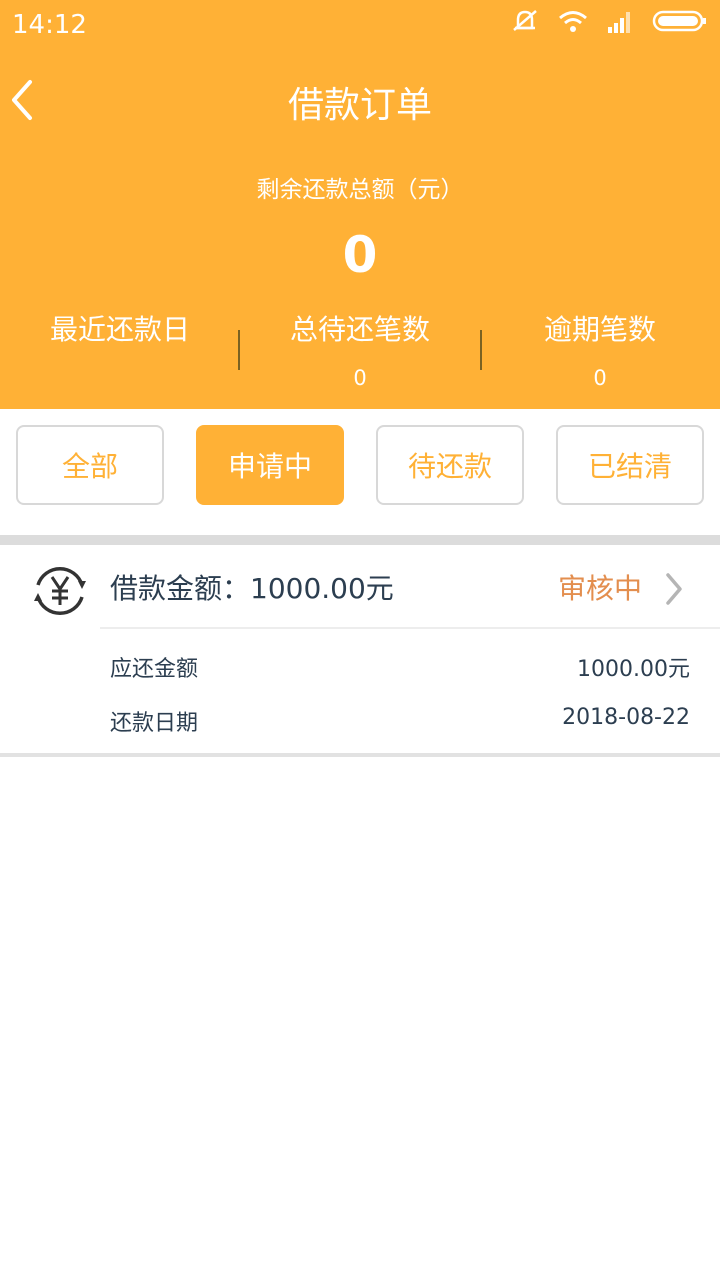 The width and height of the screenshot is (720, 1280). I want to click on loan-amount: 借款金额：1000.00元, so click(252, 588).